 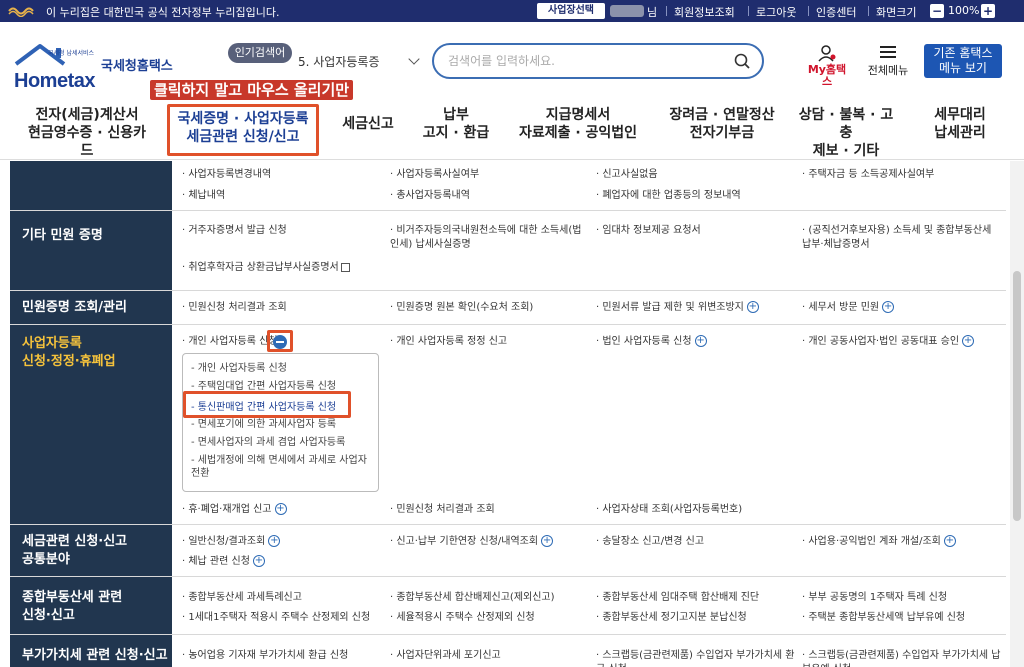 What do you see at coordinates (281, 467) in the screenshot?
I see `submenu-link: - 세법개정에 의해 면세에서 과세로 사업자 전환` at bounding box center [281, 467].